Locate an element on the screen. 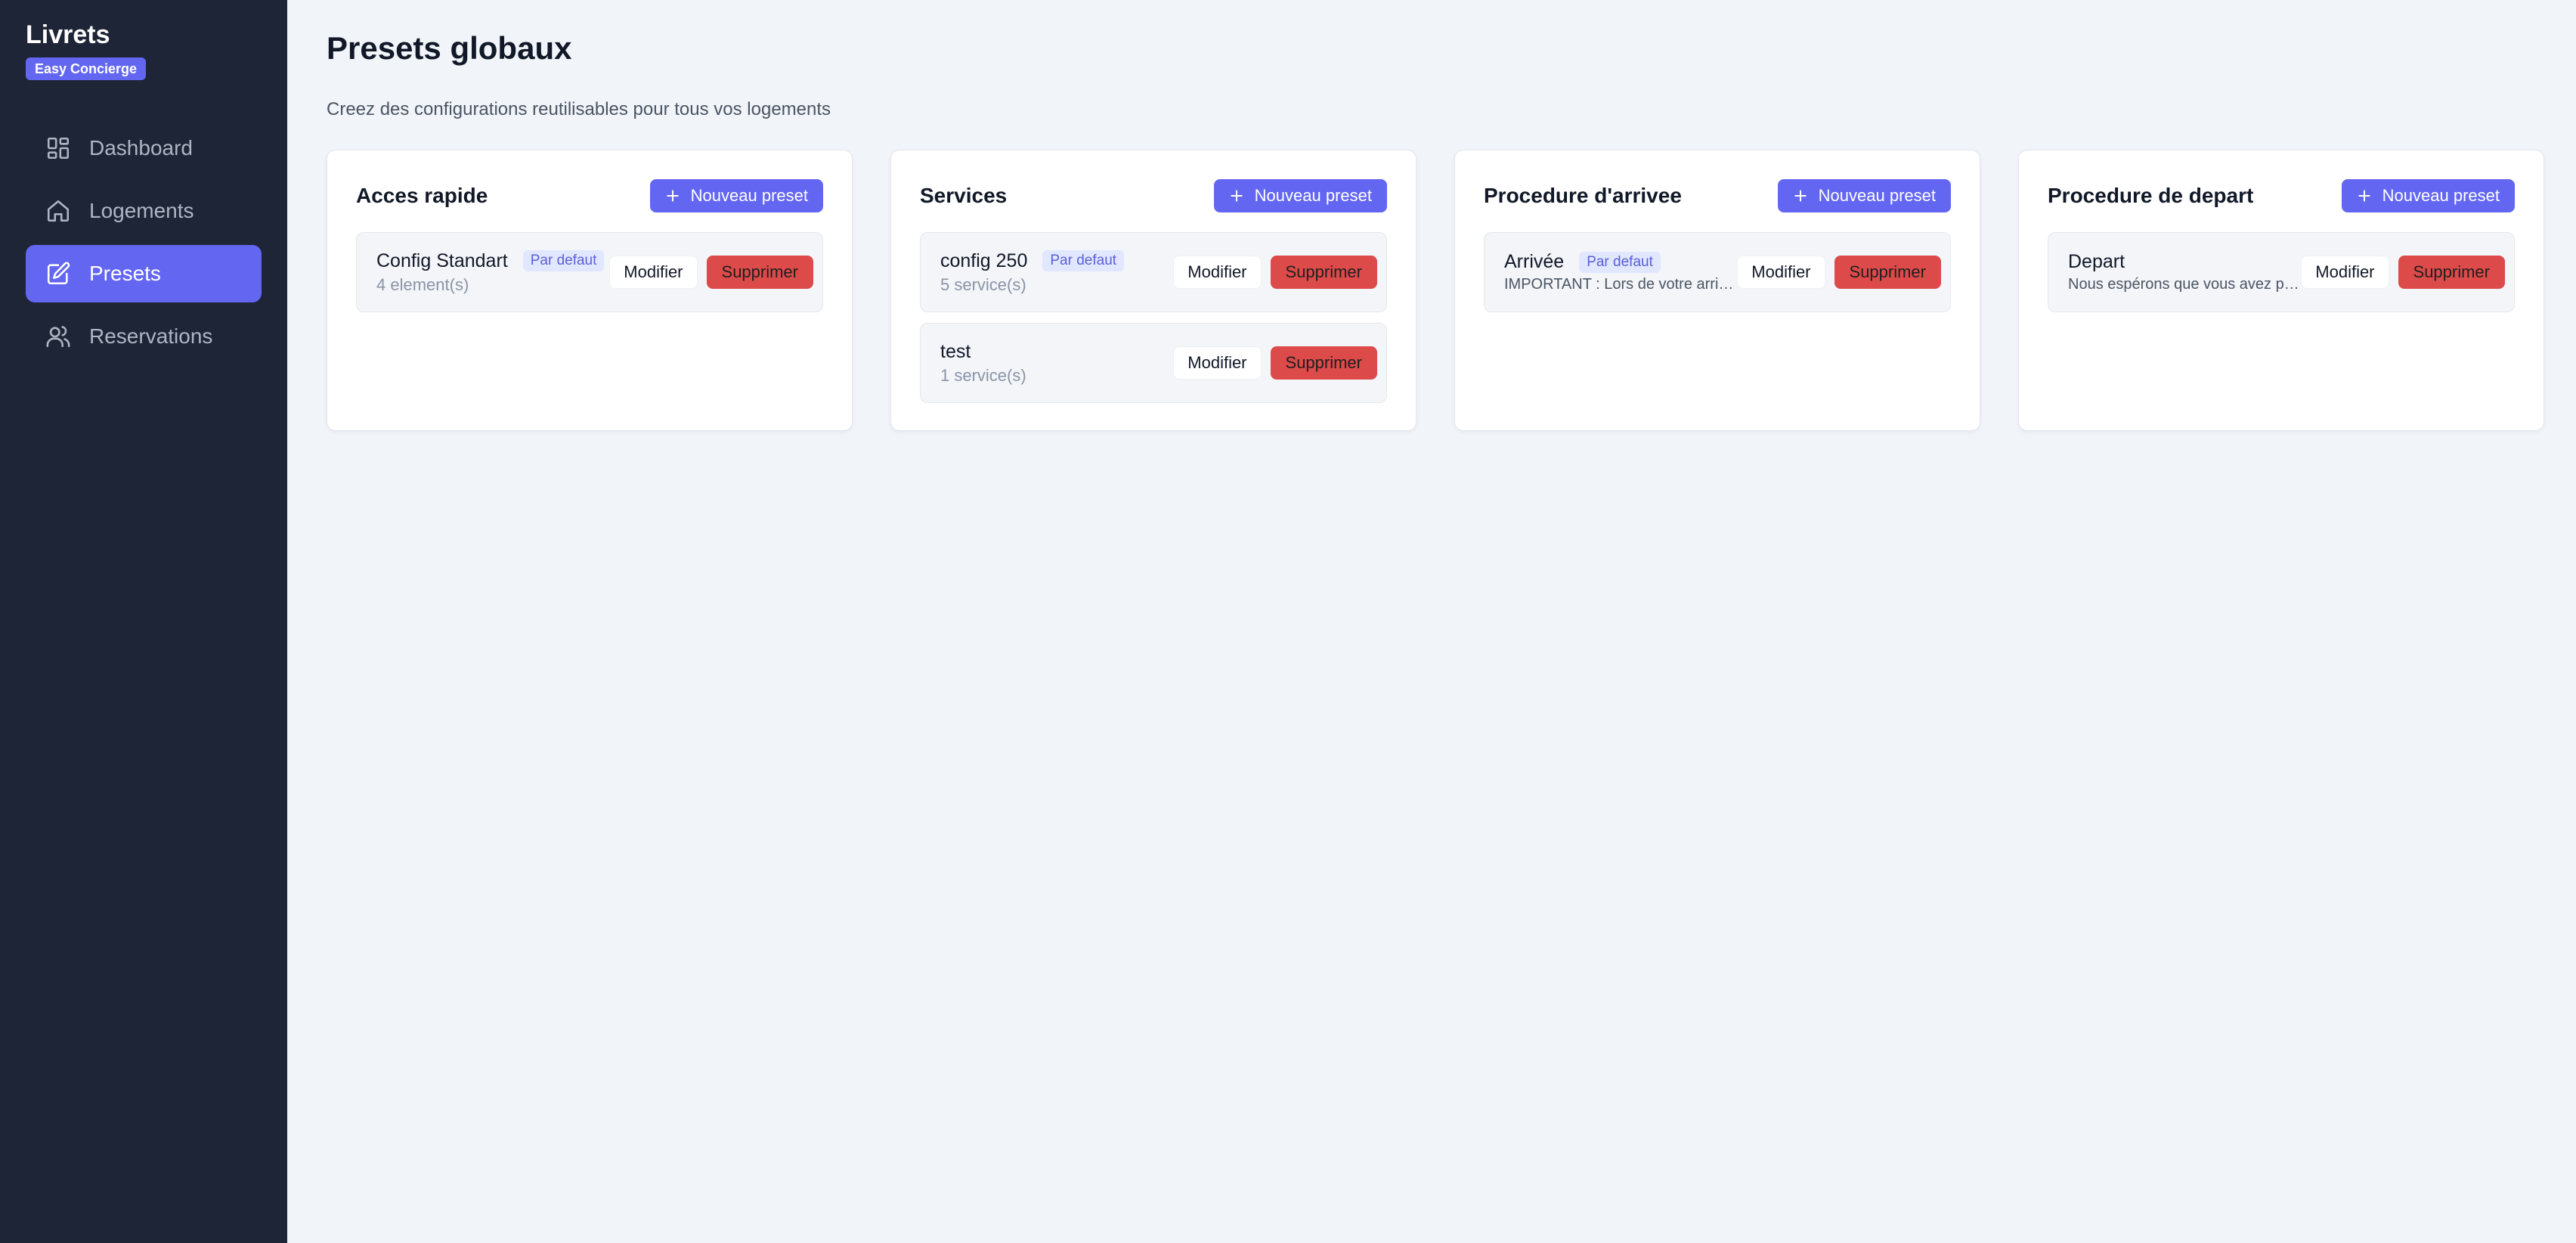 The image size is (2576, 1243). preset-meta: 1 service(s) is located at coordinates (983, 375).